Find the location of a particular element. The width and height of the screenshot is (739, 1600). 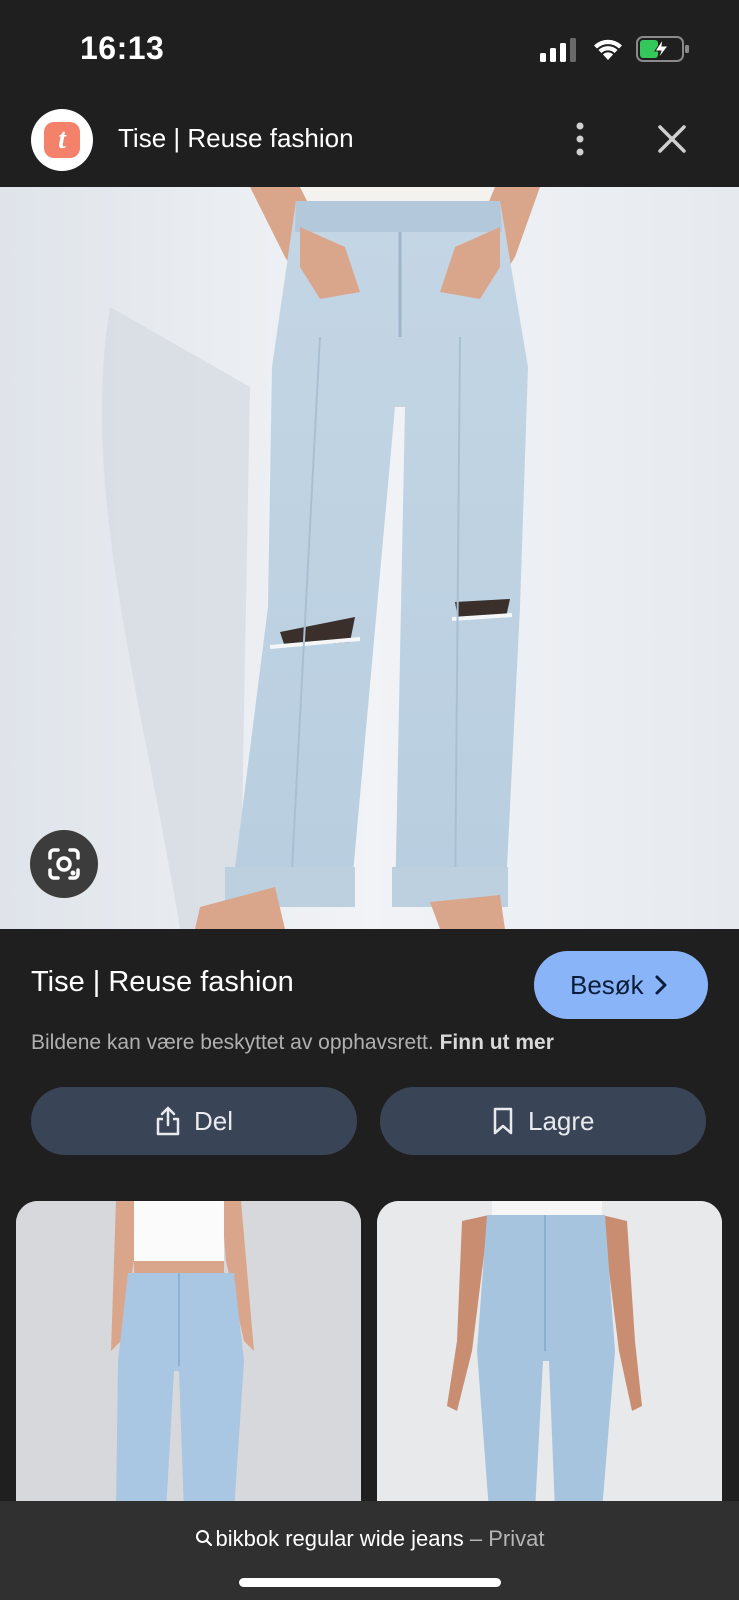

close-icon is located at coordinates (672, 139).